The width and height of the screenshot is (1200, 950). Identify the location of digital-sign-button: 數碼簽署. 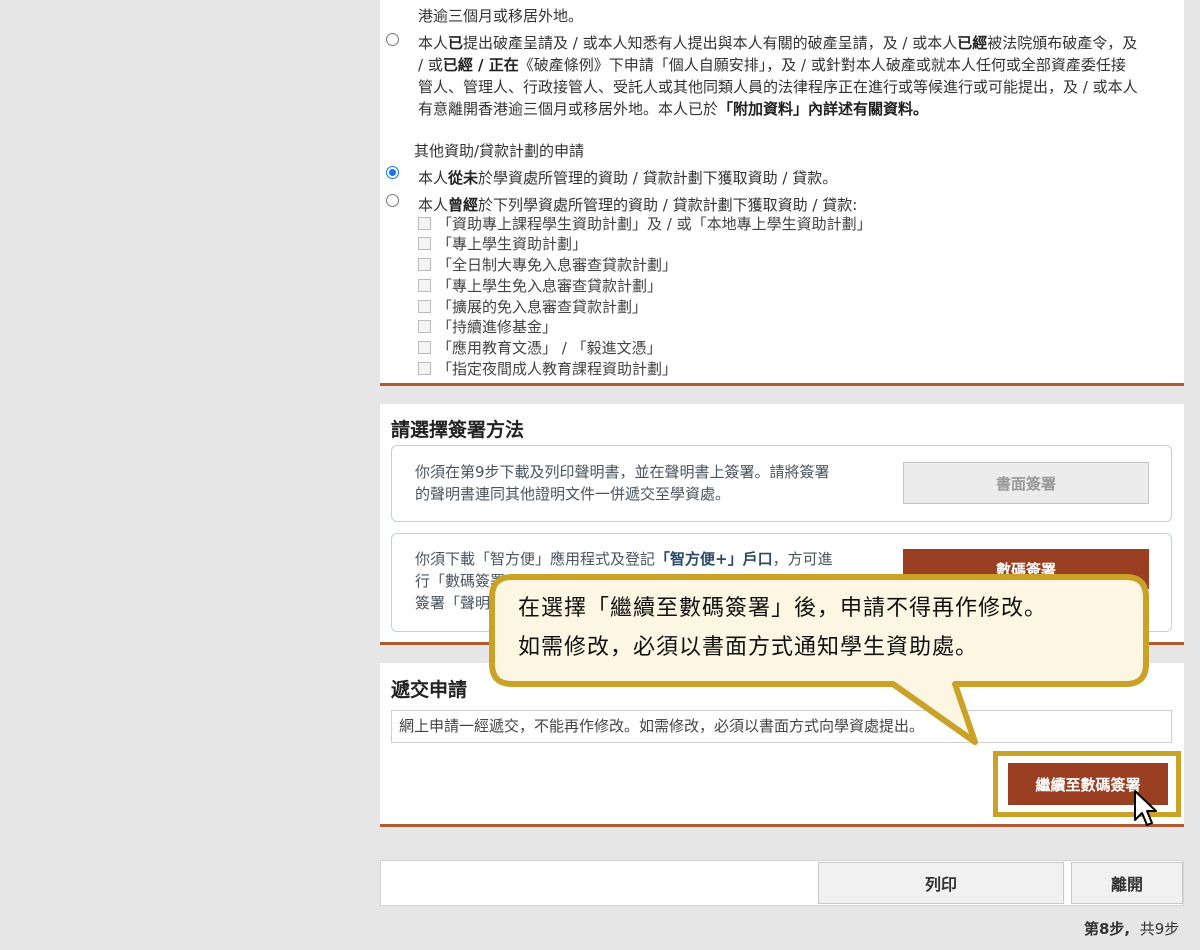
(1026, 569).